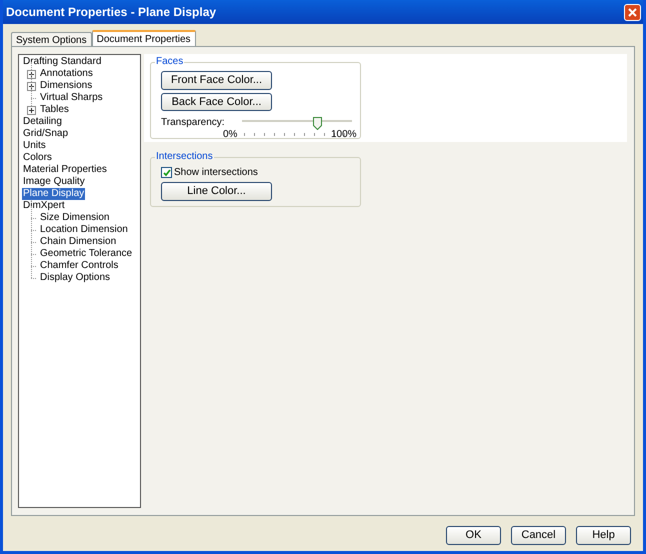 This screenshot has width=646, height=554. I want to click on tree-item: Size Dimension, so click(74, 218).